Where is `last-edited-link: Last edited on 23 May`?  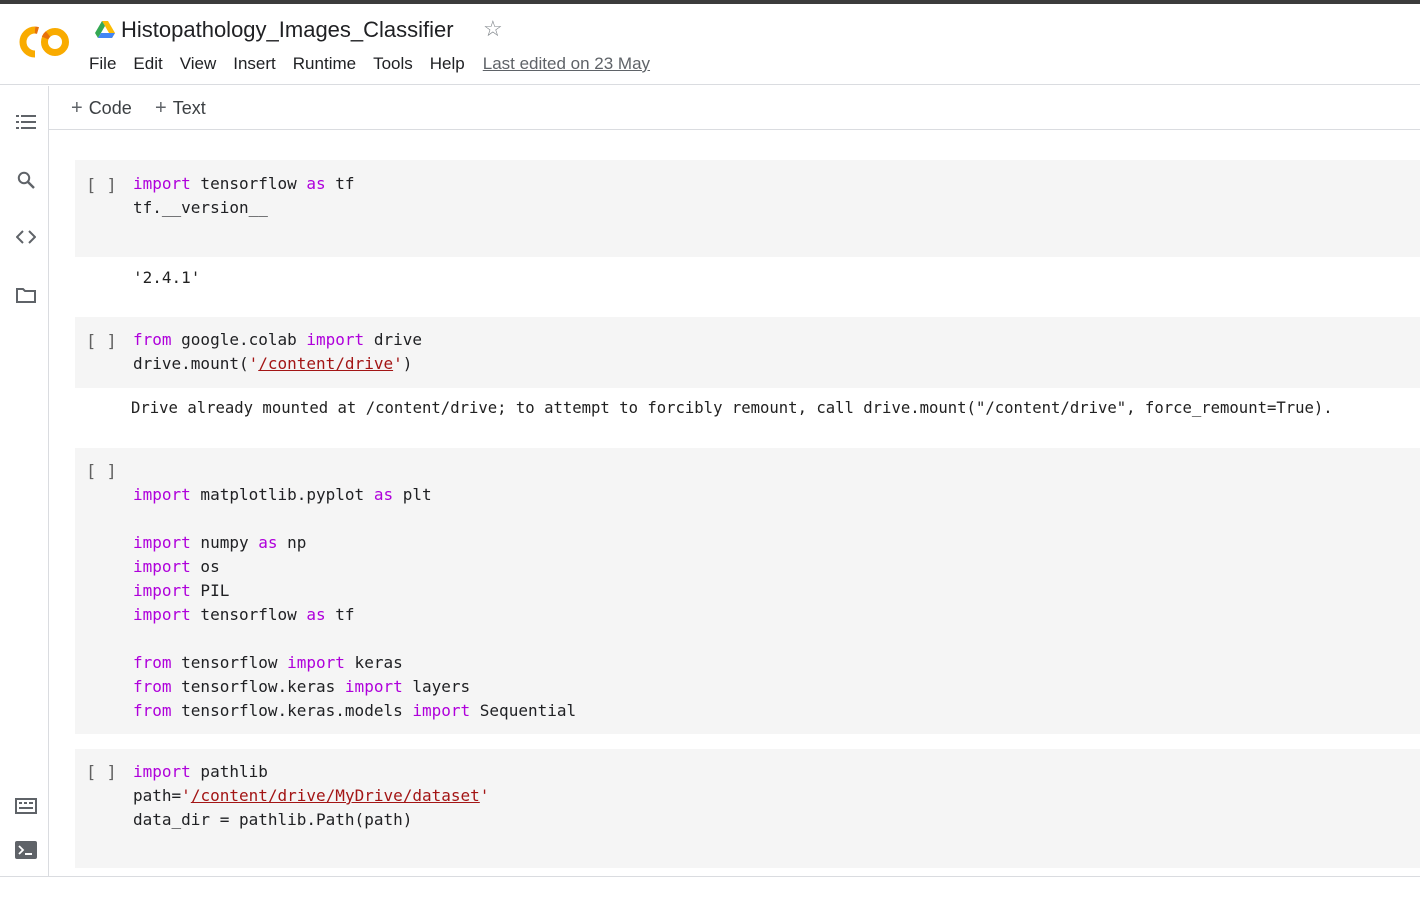
last-edited-link: Last edited on 23 May is located at coordinates (566, 64).